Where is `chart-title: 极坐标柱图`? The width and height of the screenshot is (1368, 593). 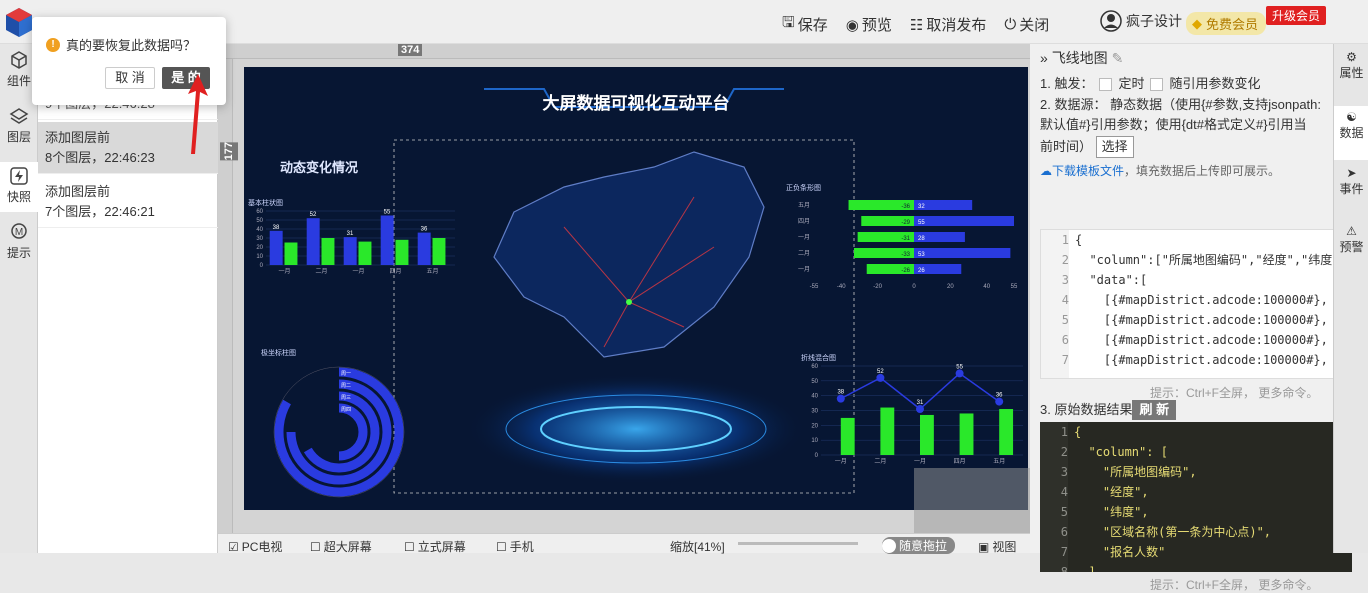
chart-title: 极坐标柱图 is located at coordinates (278, 352).